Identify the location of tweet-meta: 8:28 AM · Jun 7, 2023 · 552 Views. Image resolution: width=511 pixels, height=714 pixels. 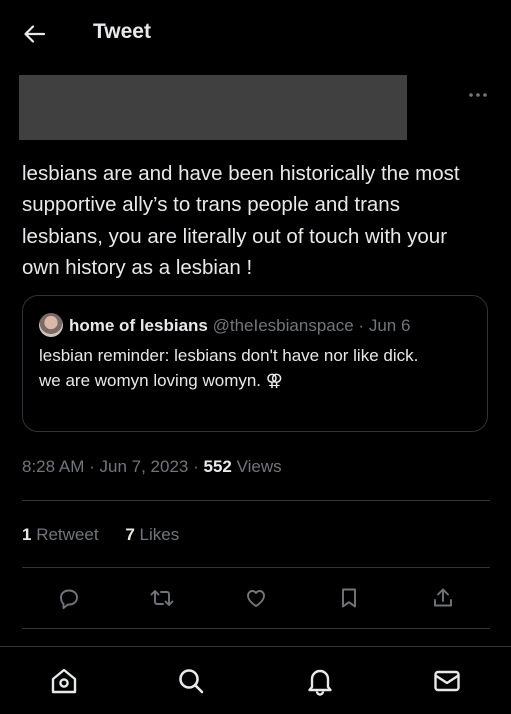
(152, 467).